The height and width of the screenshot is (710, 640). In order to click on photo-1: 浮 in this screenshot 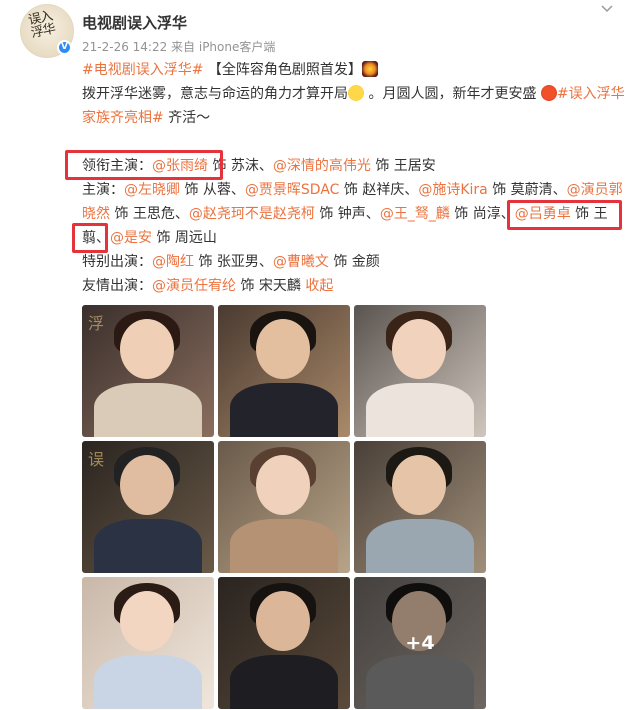, I will do `click(148, 371)`.